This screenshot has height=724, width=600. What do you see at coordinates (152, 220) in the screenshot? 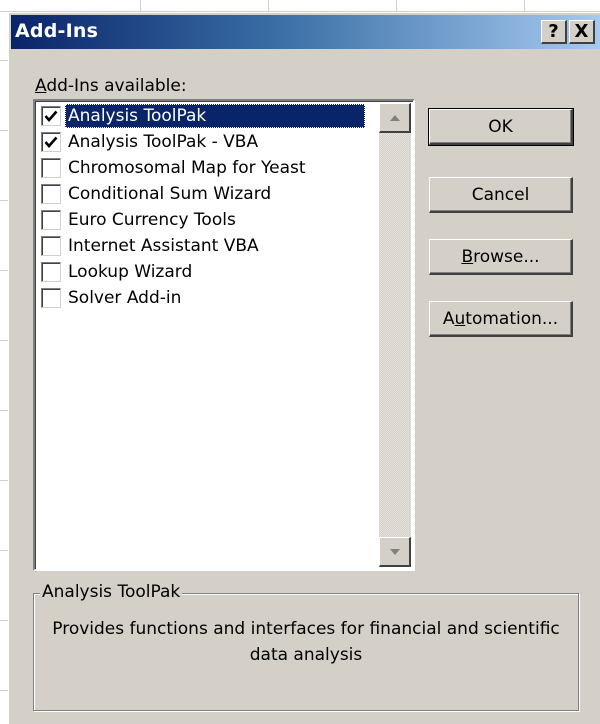
I see `list-item-label: Euro Currency Tools` at bounding box center [152, 220].